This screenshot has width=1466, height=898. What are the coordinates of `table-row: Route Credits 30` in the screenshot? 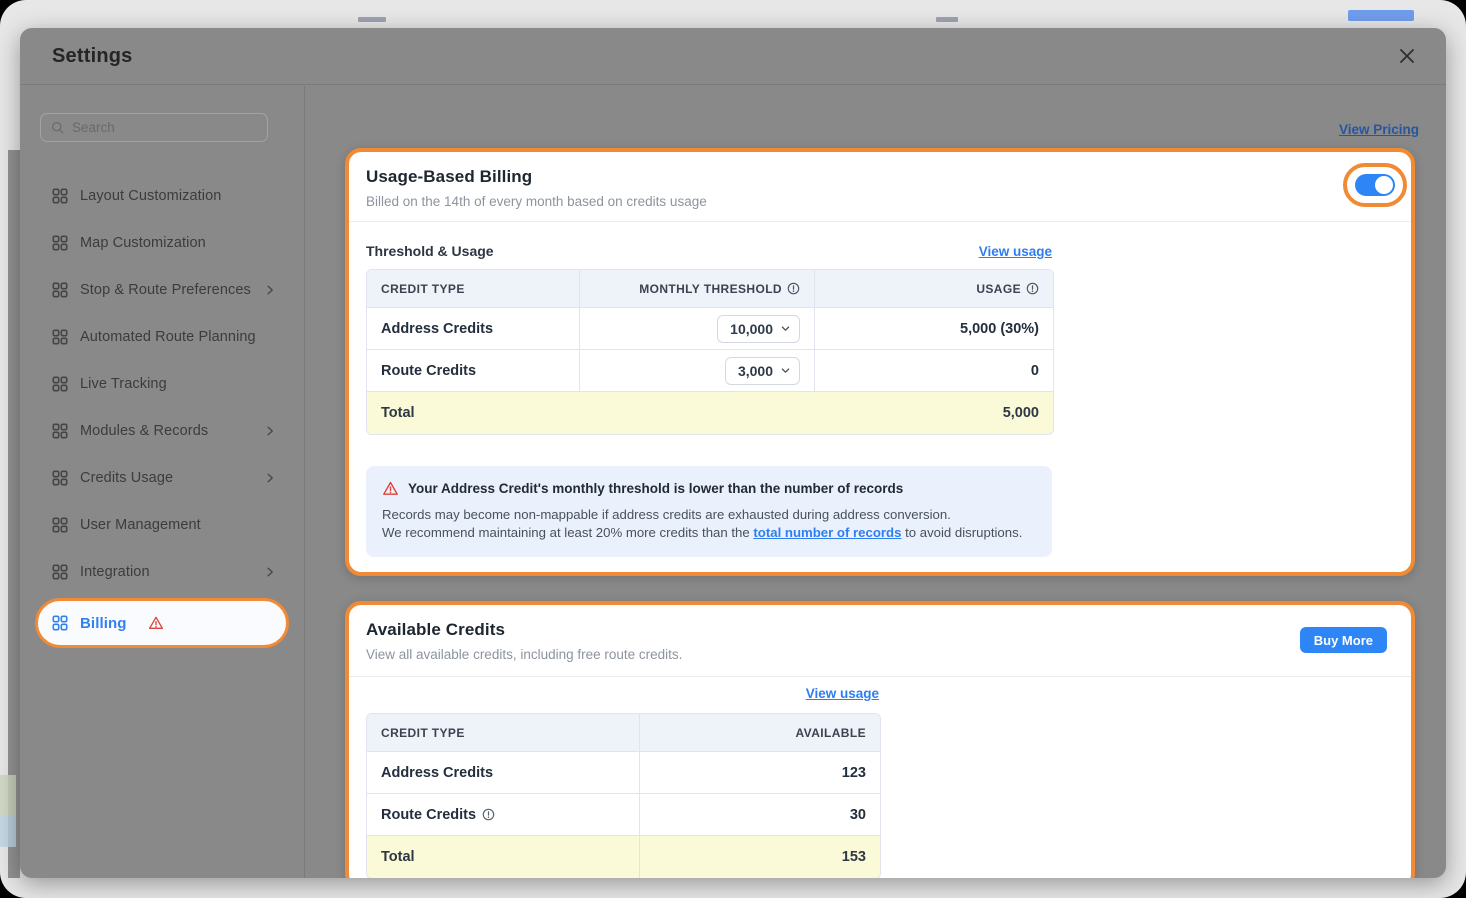 It's located at (623, 815).